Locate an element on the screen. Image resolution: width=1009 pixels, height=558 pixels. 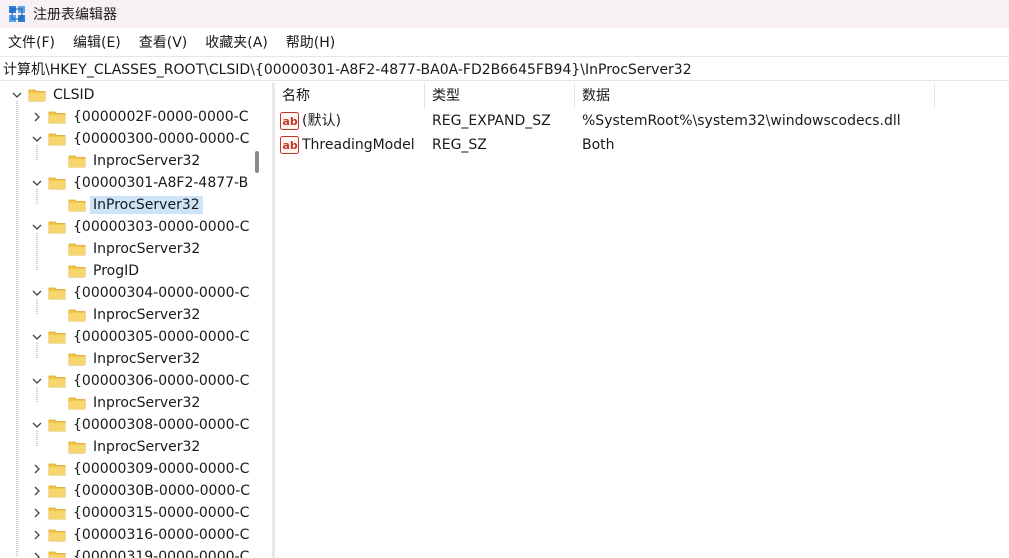
tree-item: {00000309-0000-0000-C is located at coordinates (141, 469).